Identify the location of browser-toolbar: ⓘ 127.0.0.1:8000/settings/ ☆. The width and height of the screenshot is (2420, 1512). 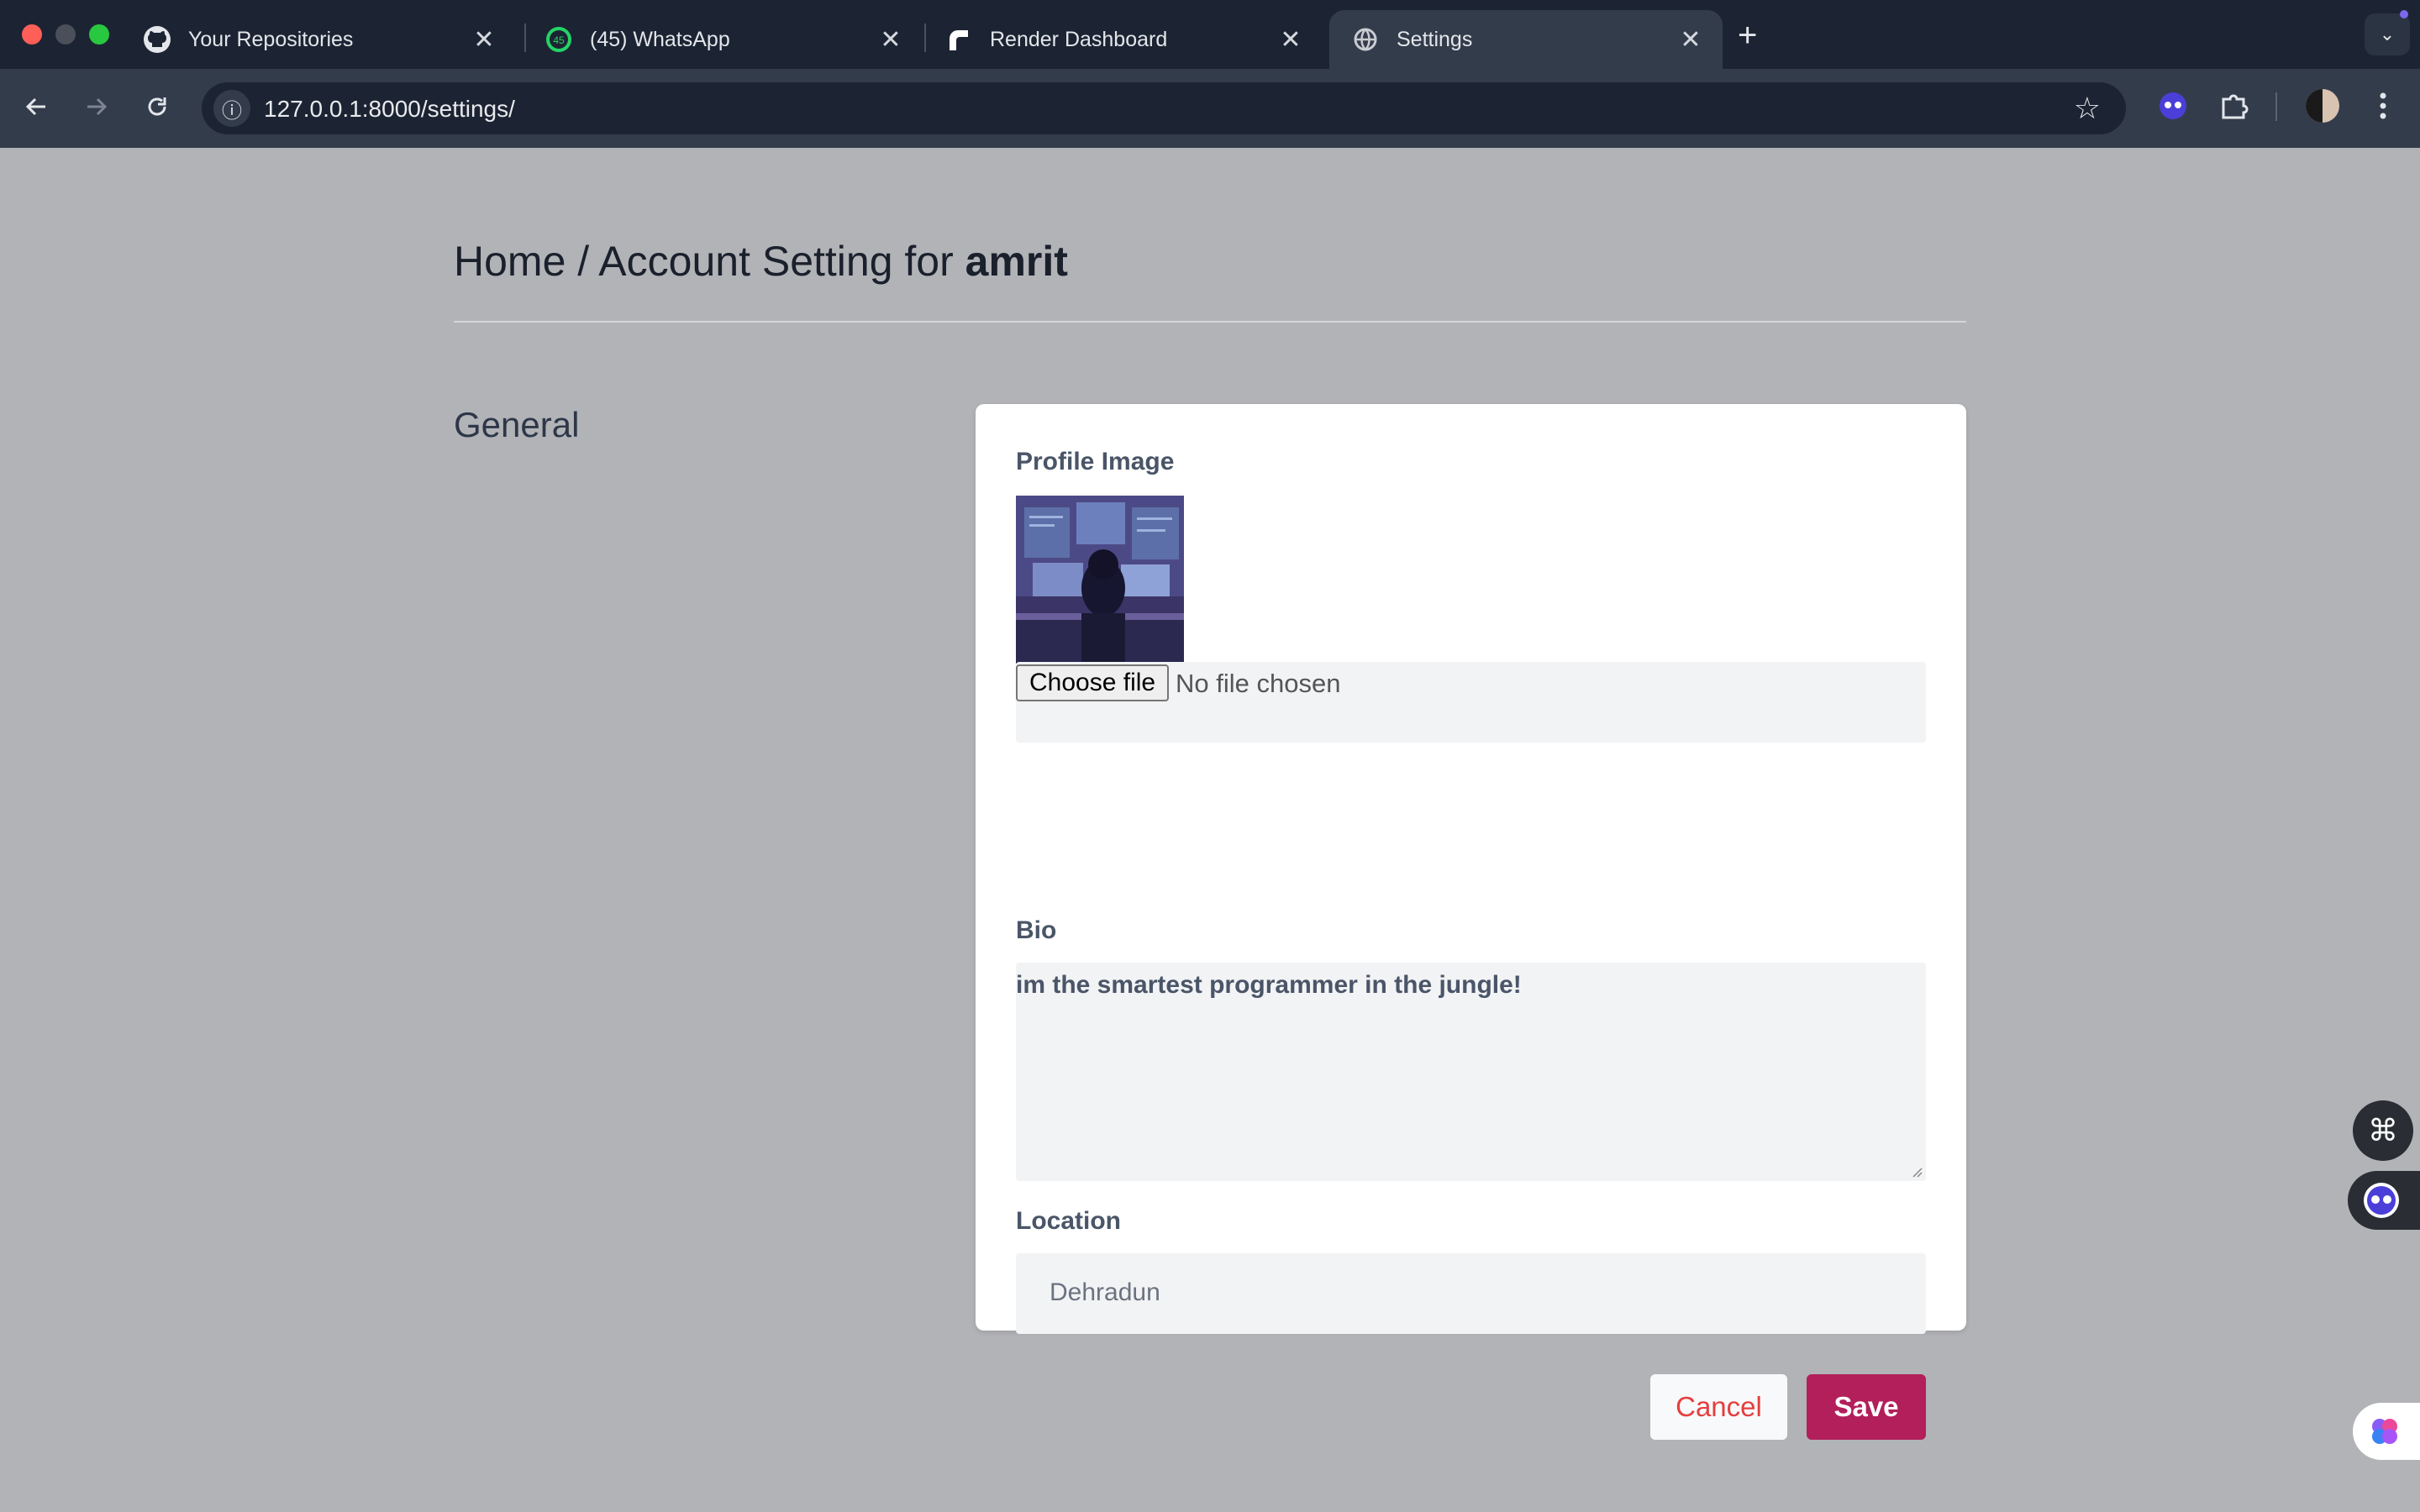
(1210, 108).